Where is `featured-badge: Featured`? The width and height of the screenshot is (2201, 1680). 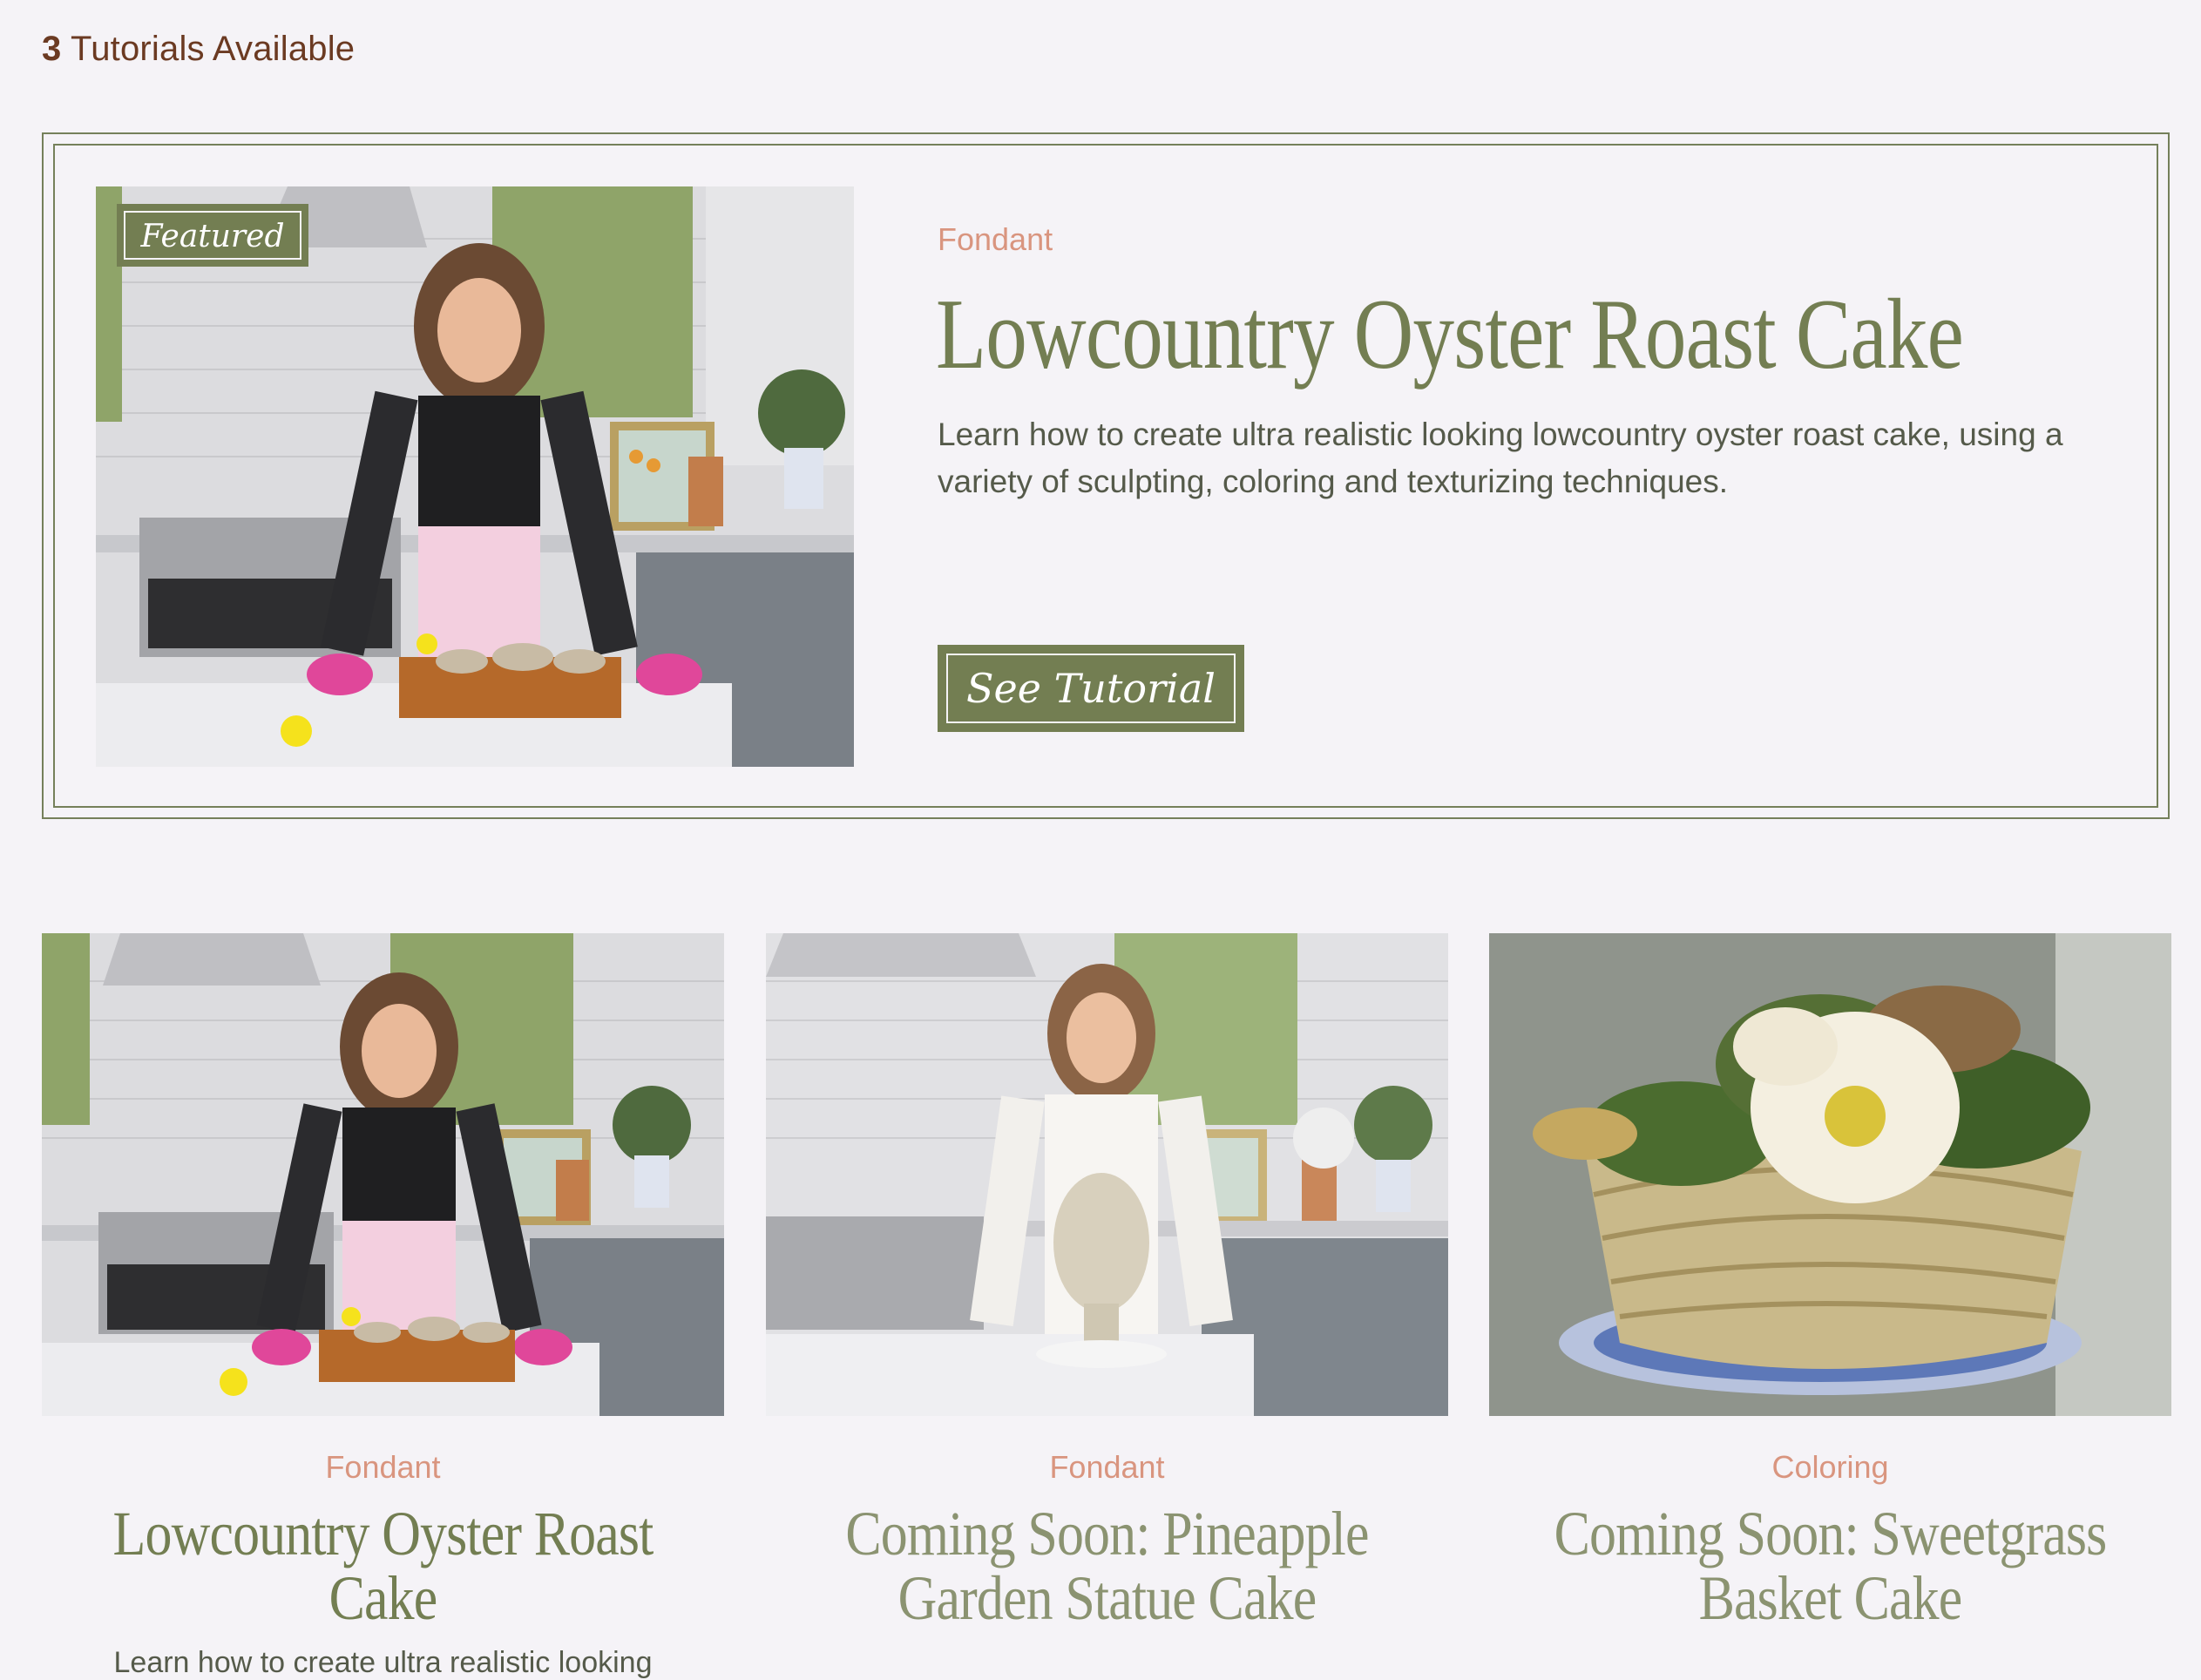 featured-badge: Featured is located at coordinates (213, 235).